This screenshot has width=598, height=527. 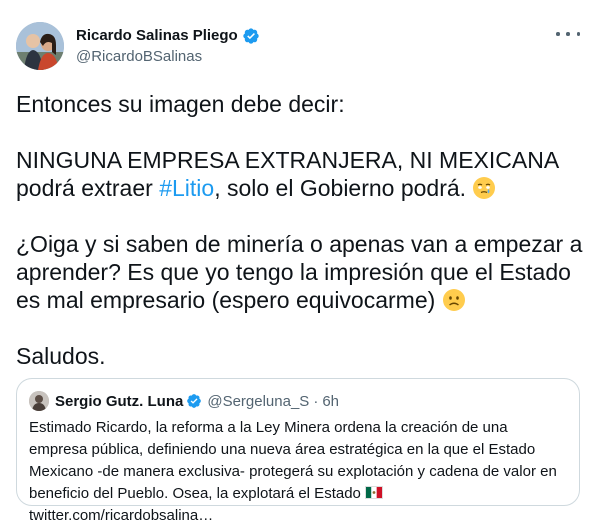 What do you see at coordinates (39, 401) in the screenshot?
I see `quoted-avatar` at bounding box center [39, 401].